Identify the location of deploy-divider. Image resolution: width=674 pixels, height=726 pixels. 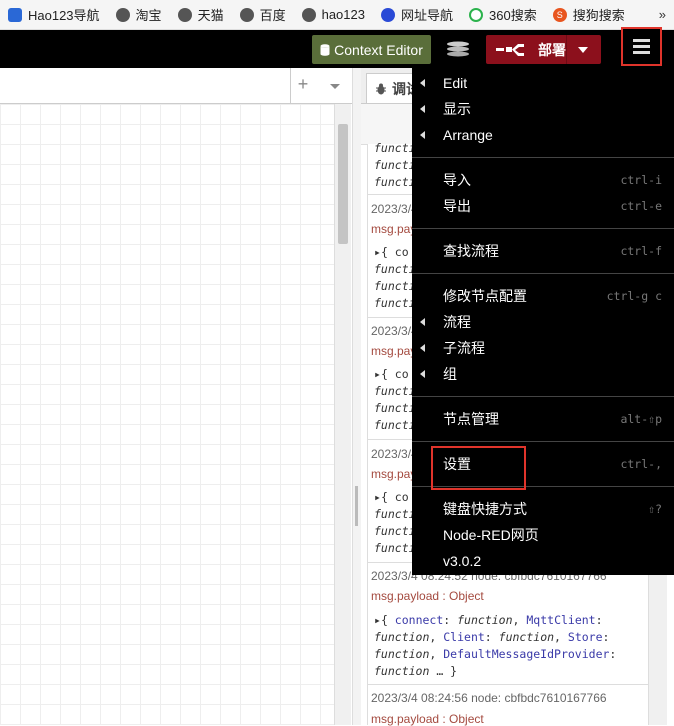
(566, 49).